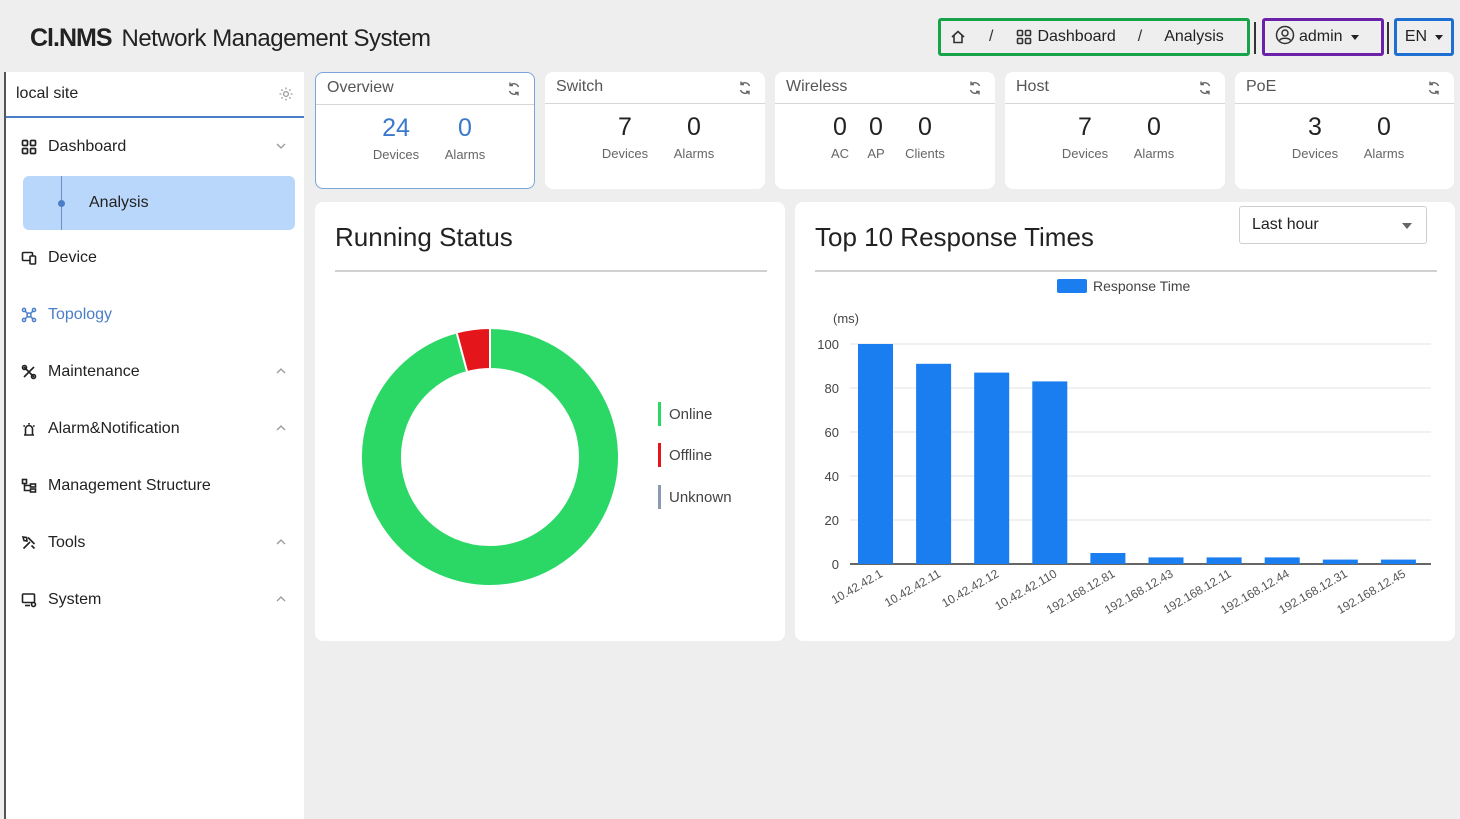 This screenshot has width=1460, height=819. Describe the element at coordinates (832, 432) in the screenshot. I see `y-tick-label: 60` at that location.